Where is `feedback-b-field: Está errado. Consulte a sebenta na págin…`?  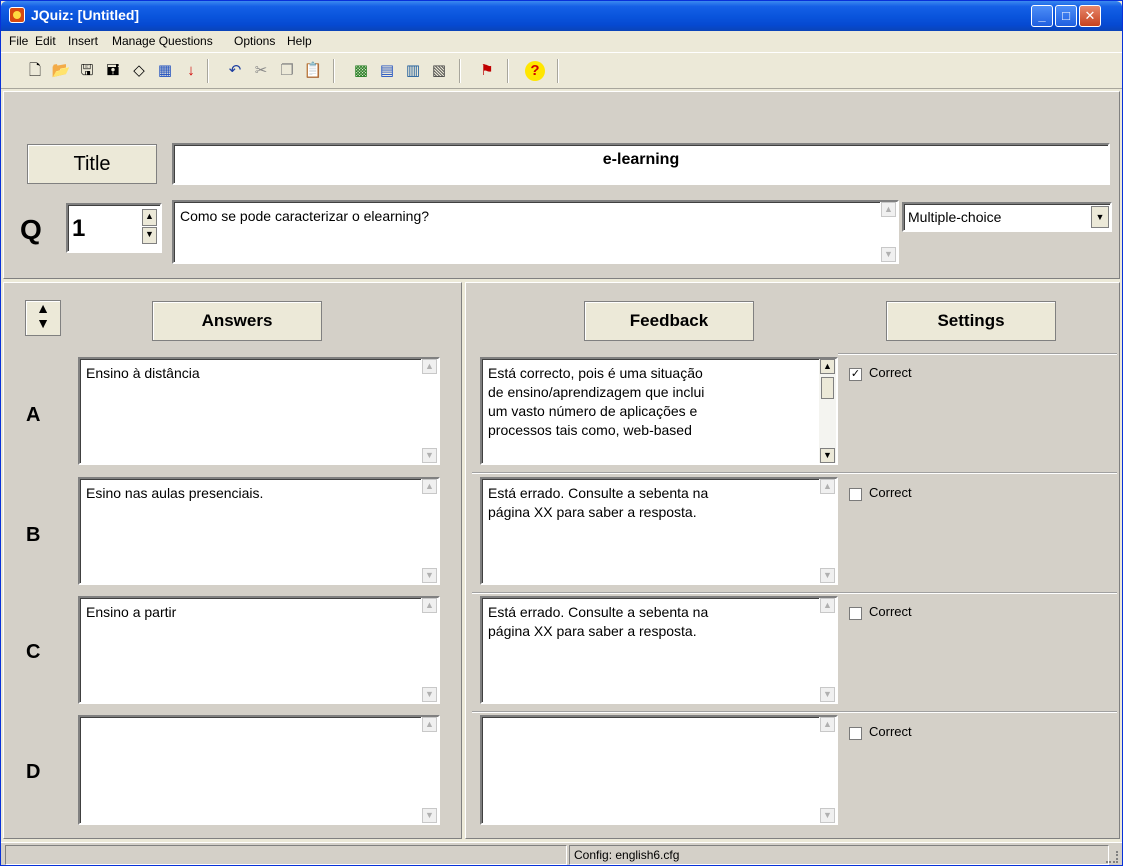 feedback-b-field: Está errado. Consulte a sebenta na págin… is located at coordinates (659, 531).